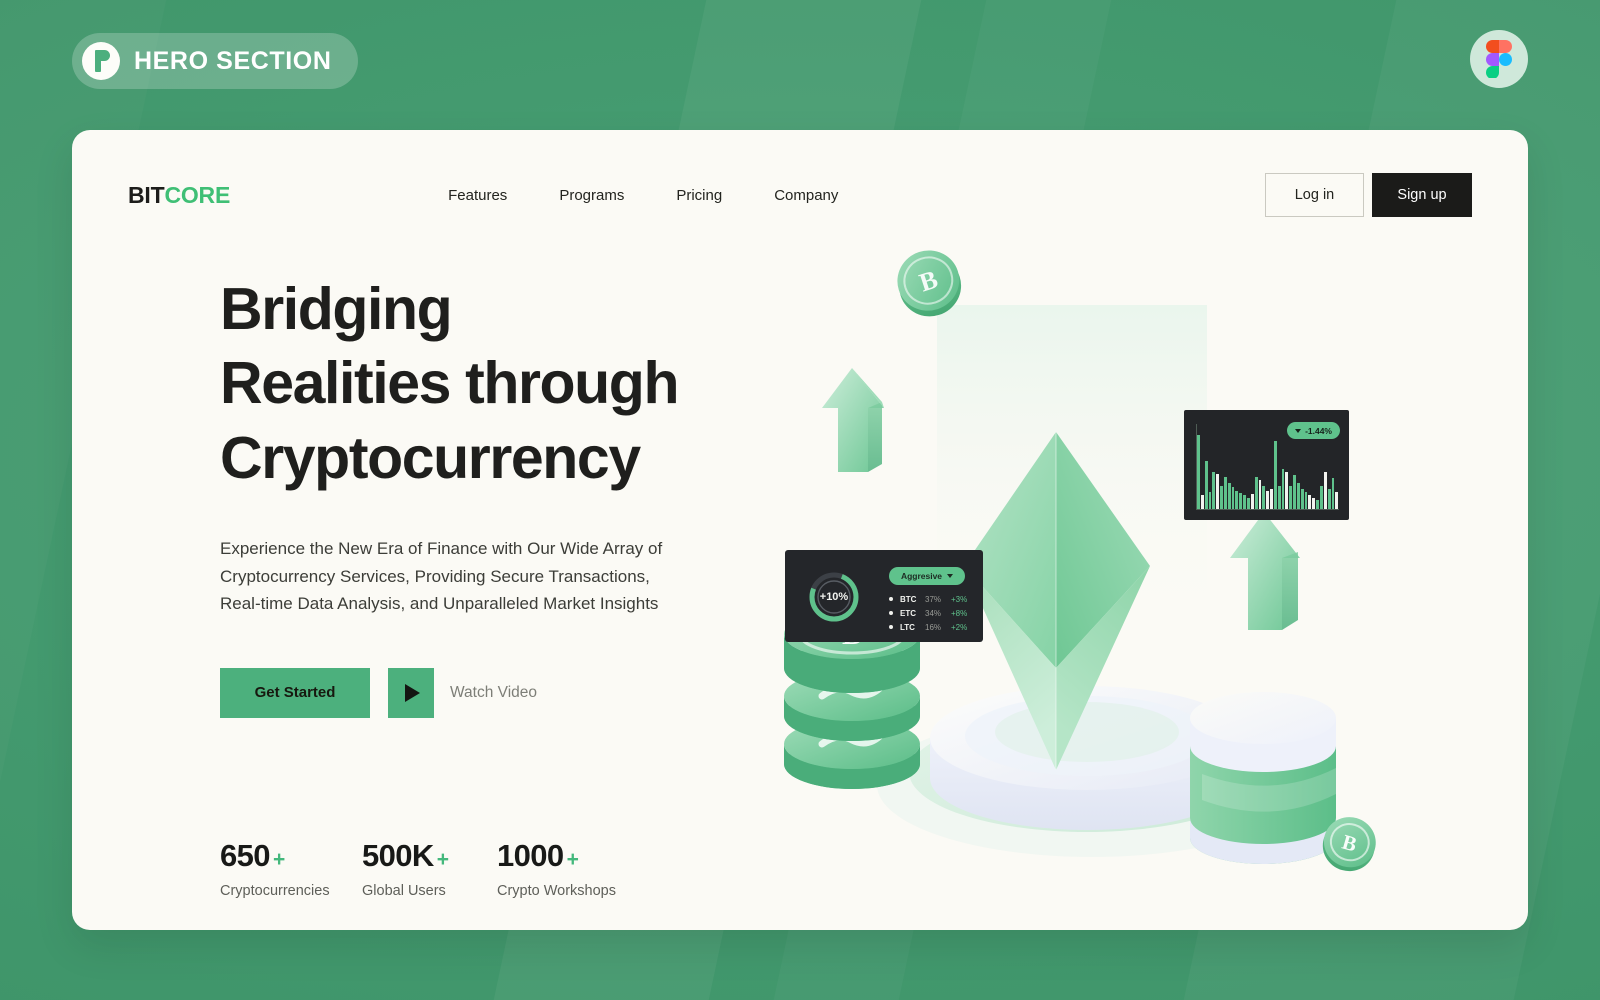 Image resolution: width=1600 pixels, height=1000 pixels. I want to click on asset-allocation: 34%, so click(933, 613).